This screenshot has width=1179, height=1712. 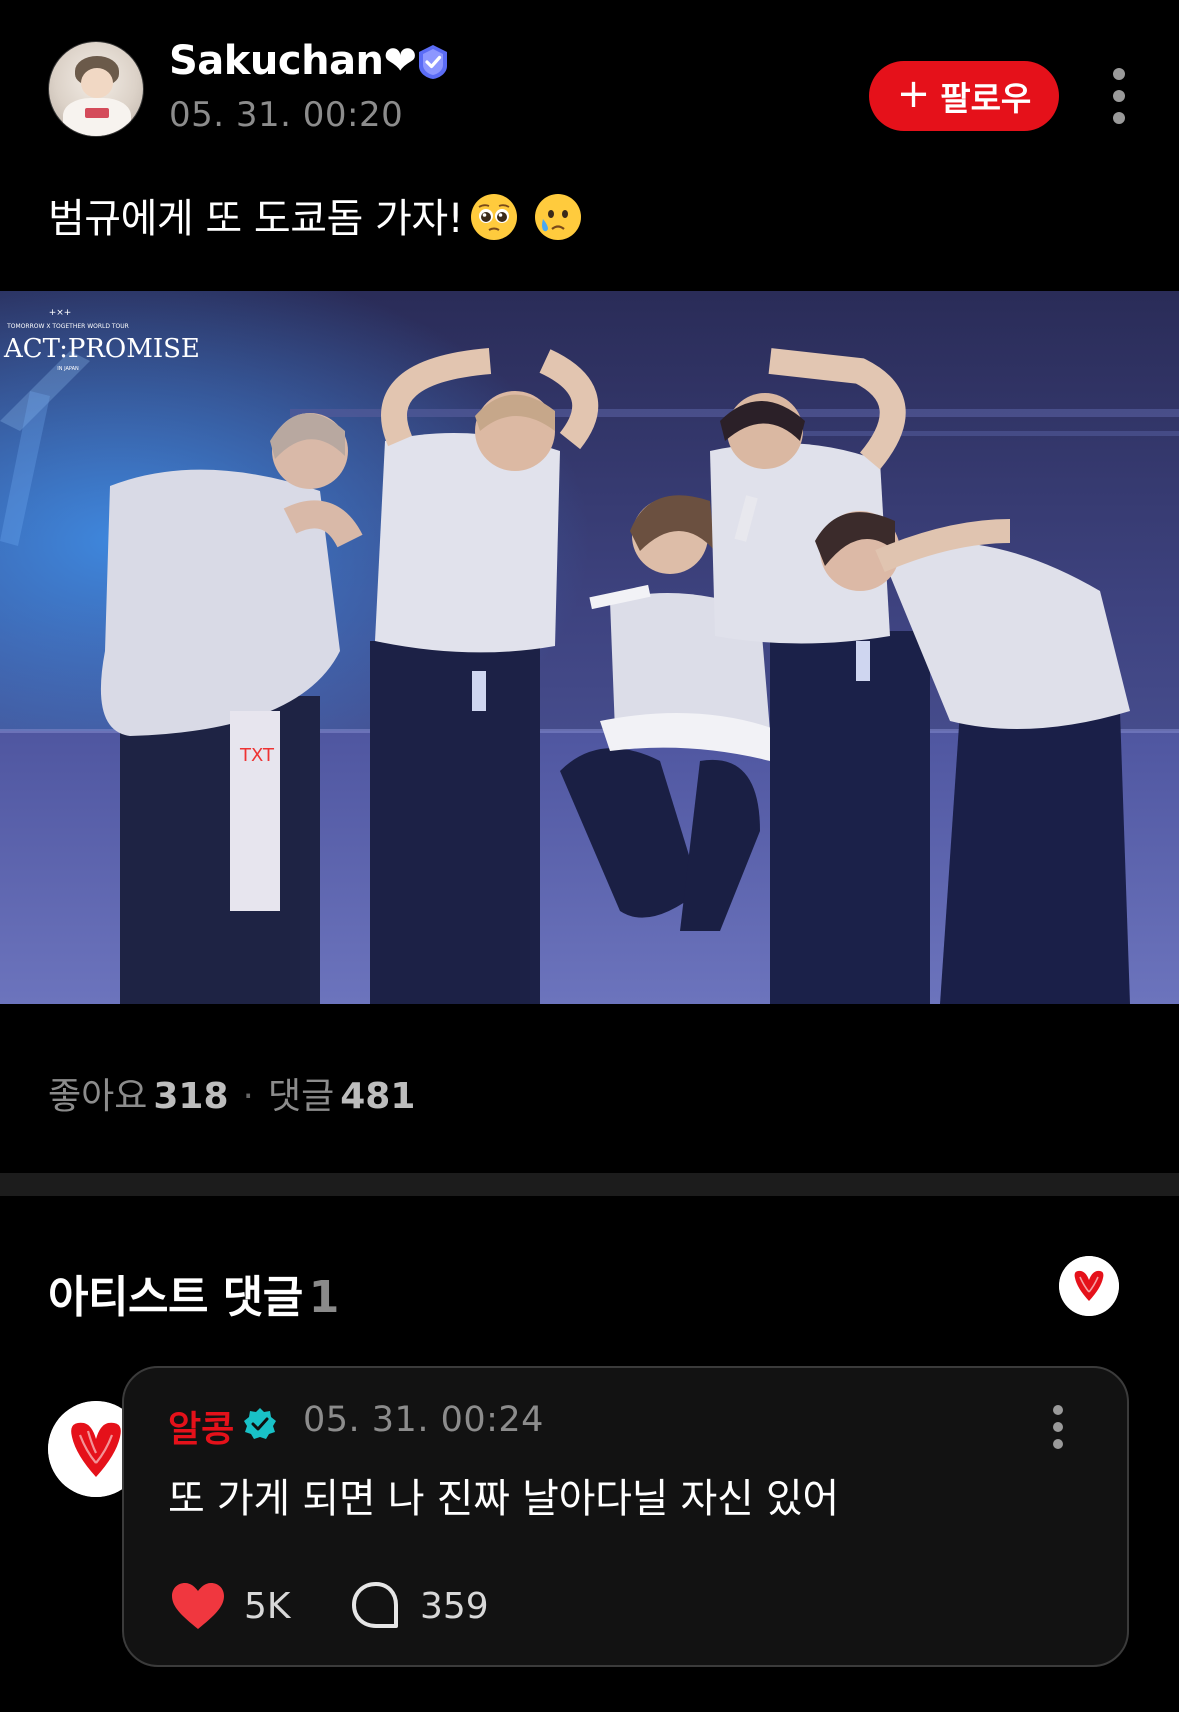 I want to click on author-avatar, so click(x=96, y=89).